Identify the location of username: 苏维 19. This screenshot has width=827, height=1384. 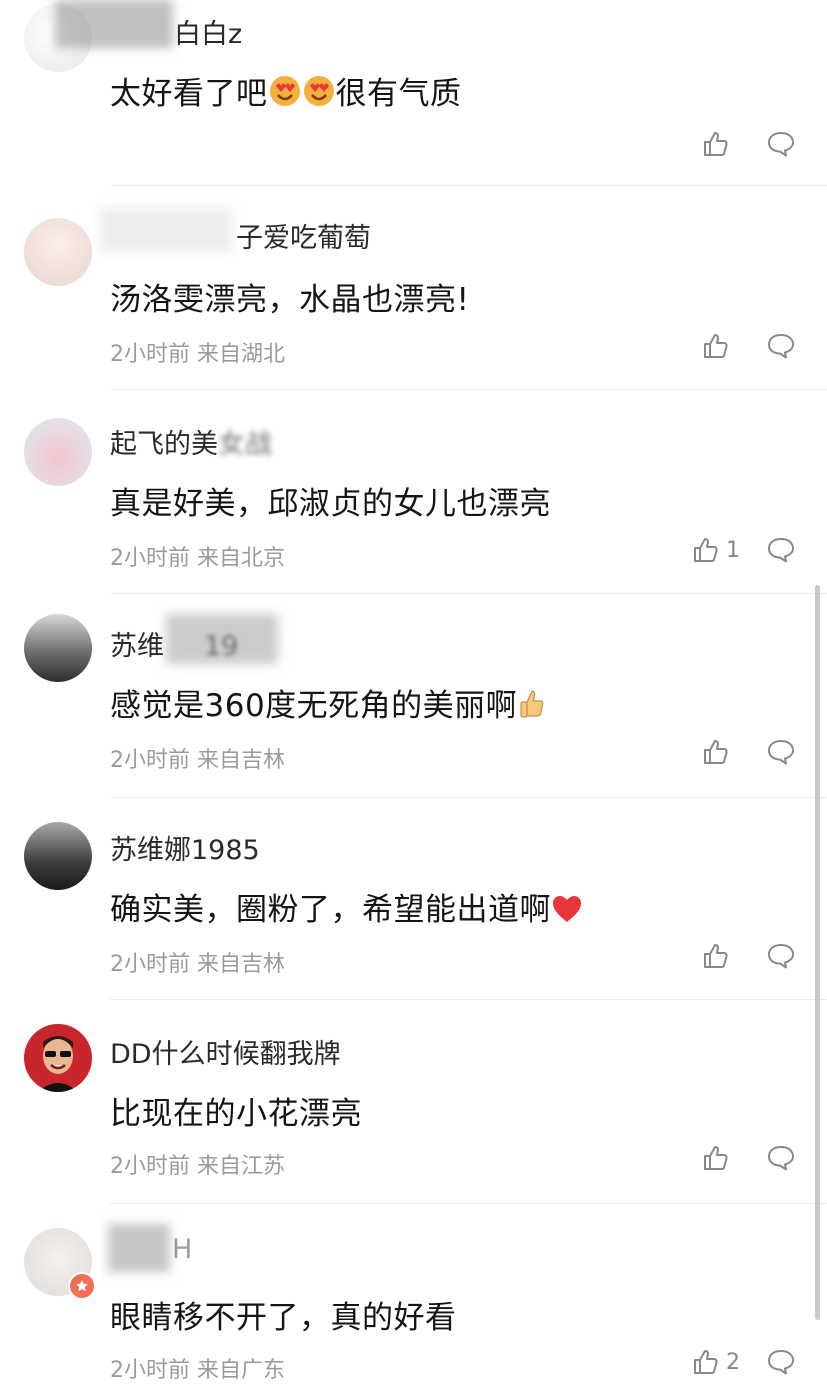
(174, 643).